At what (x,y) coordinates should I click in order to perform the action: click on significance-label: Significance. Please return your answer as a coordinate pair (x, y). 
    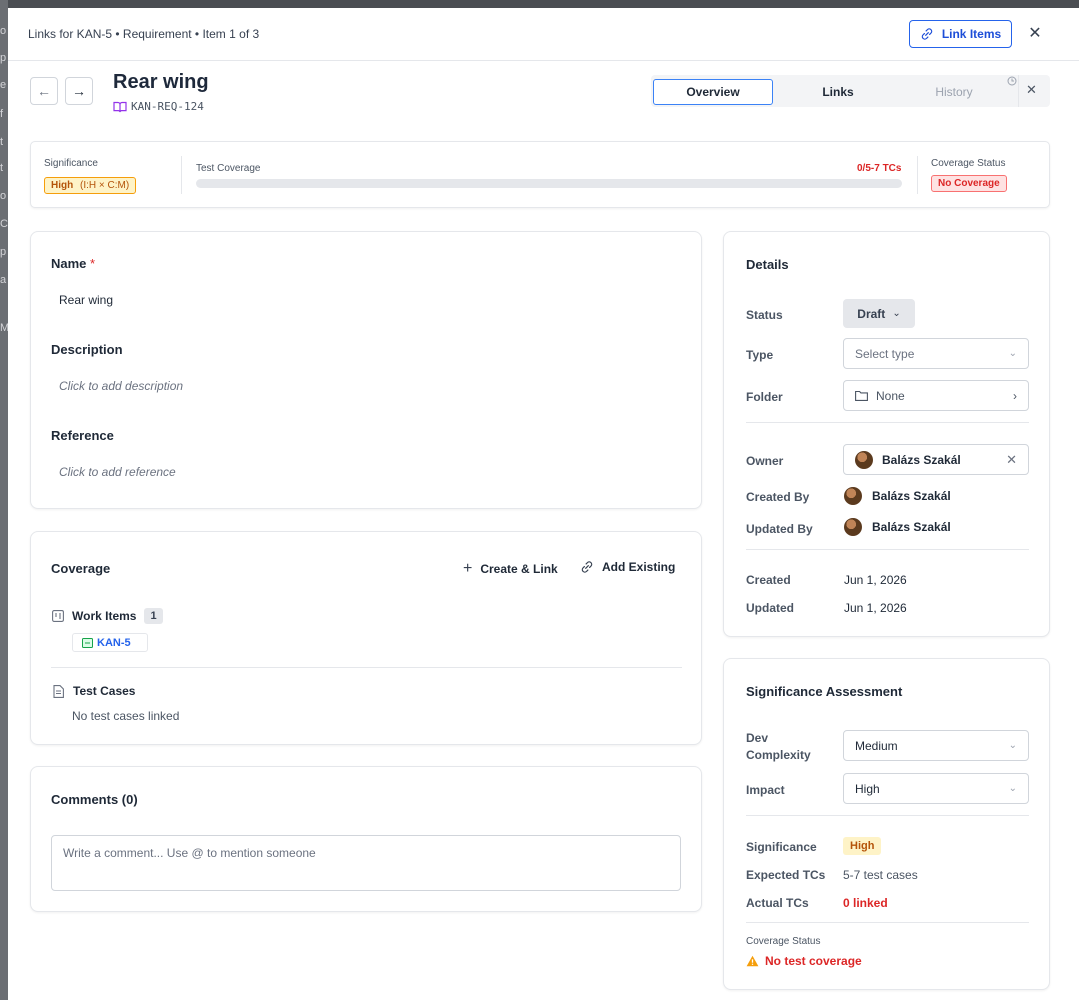
    Looking at the image, I should click on (781, 847).